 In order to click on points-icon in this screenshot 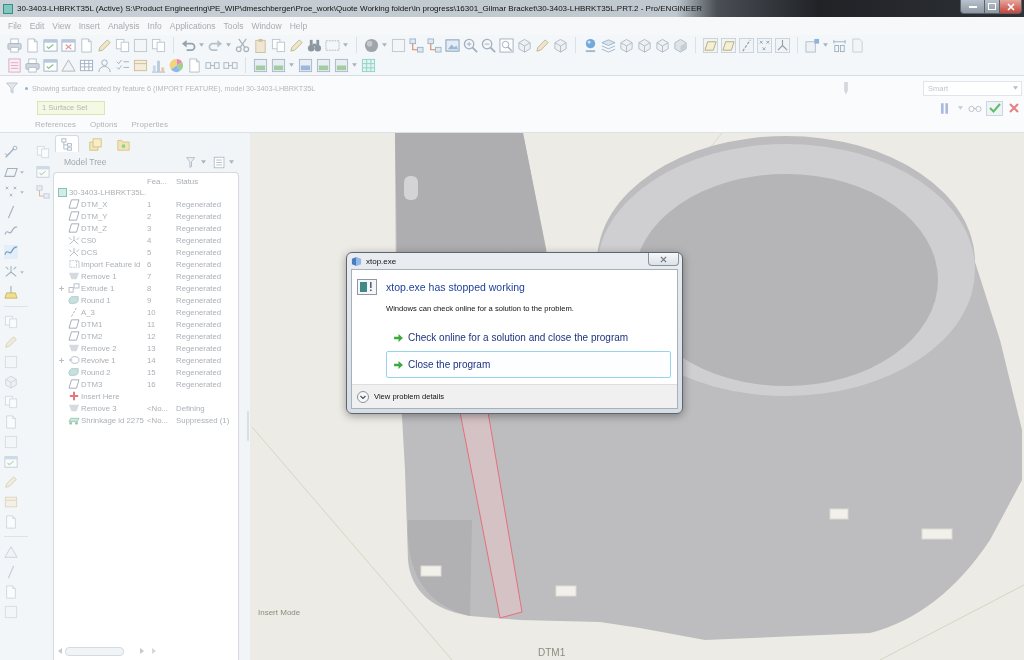, I will do `click(11, 192)`.